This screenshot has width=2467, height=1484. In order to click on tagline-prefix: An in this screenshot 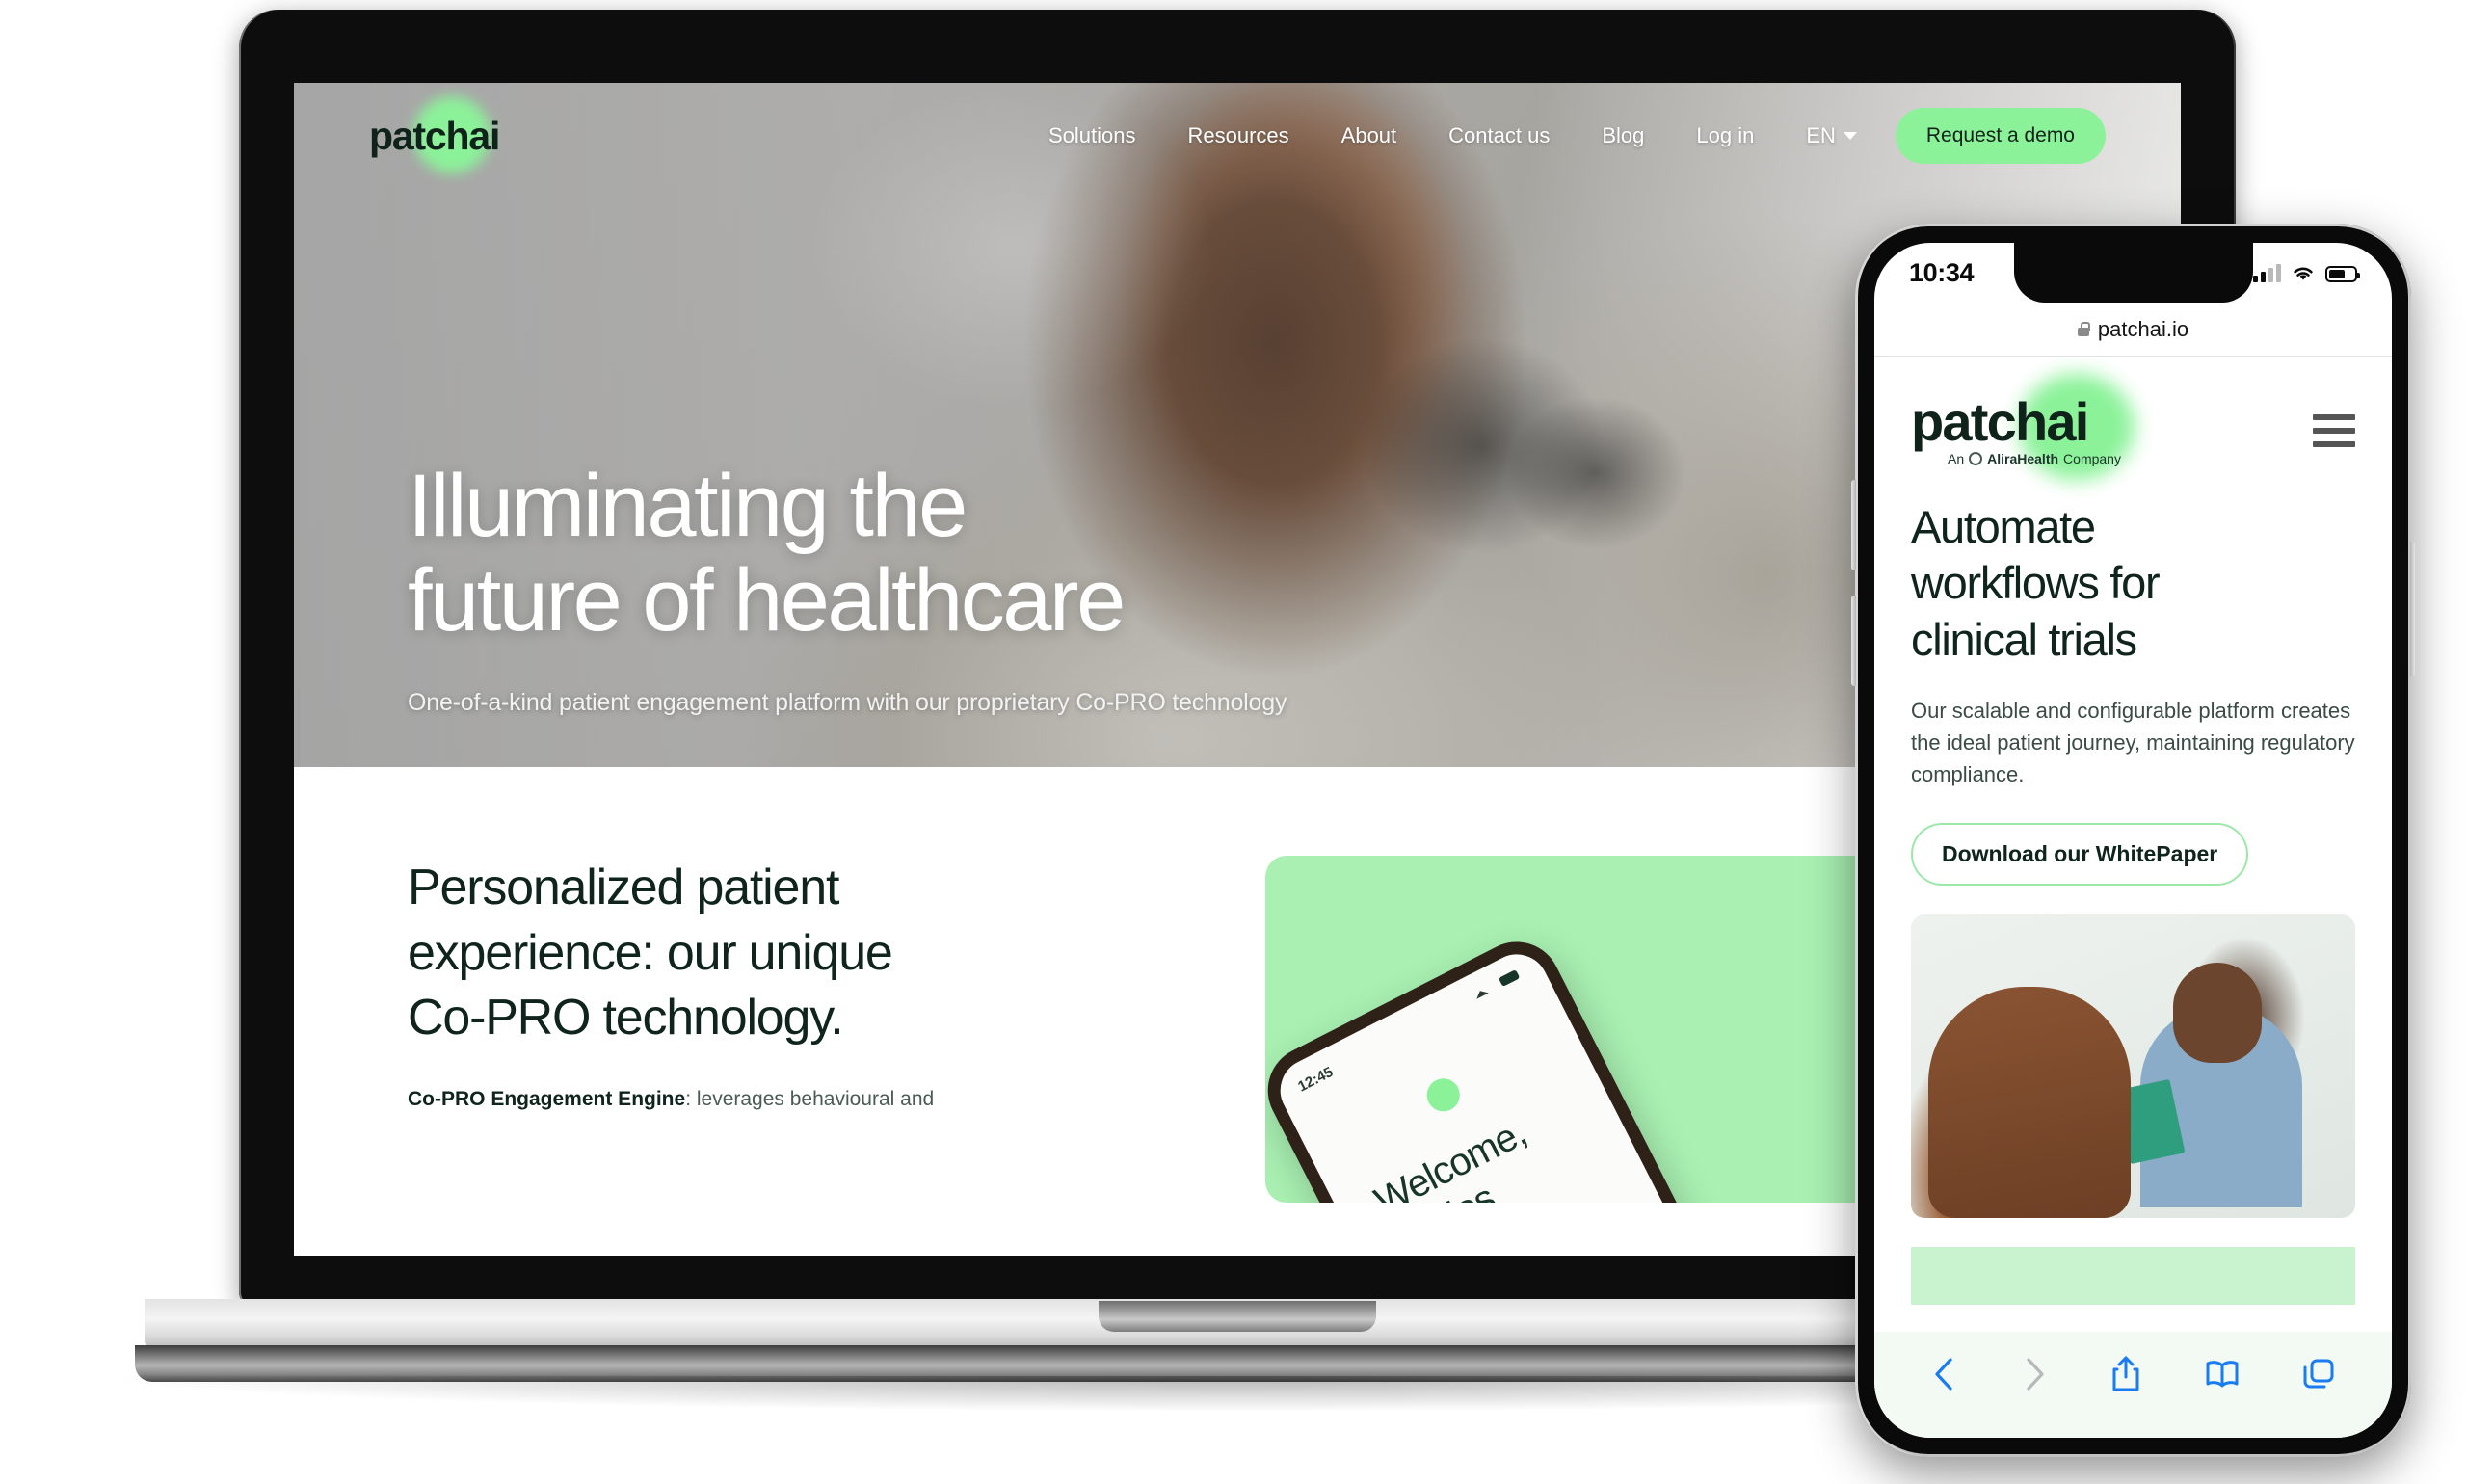, I will do `click(1956, 458)`.